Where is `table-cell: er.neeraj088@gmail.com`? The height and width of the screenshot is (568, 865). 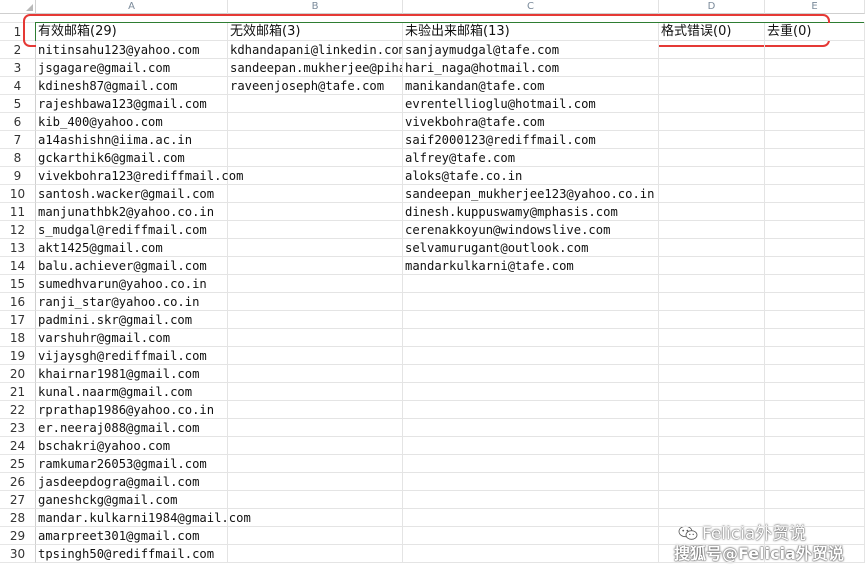 table-cell: er.neeraj088@gmail.com is located at coordinates (132, 428).